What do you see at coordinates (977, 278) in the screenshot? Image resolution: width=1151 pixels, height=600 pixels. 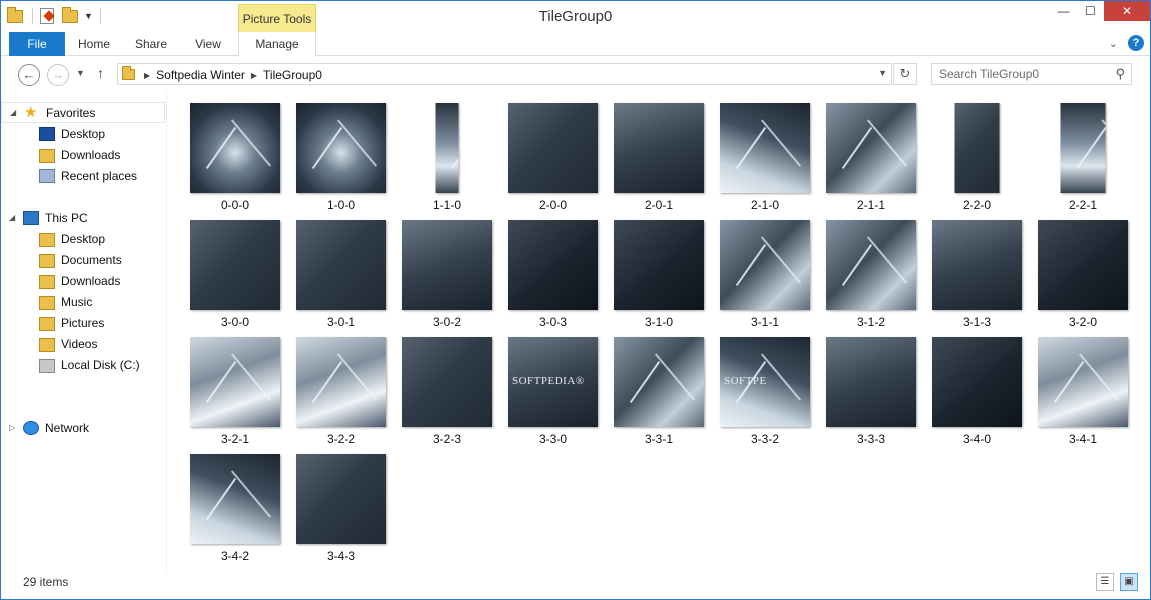 I see `file-tile: 3-1-3` at bounding box center [977, 278].